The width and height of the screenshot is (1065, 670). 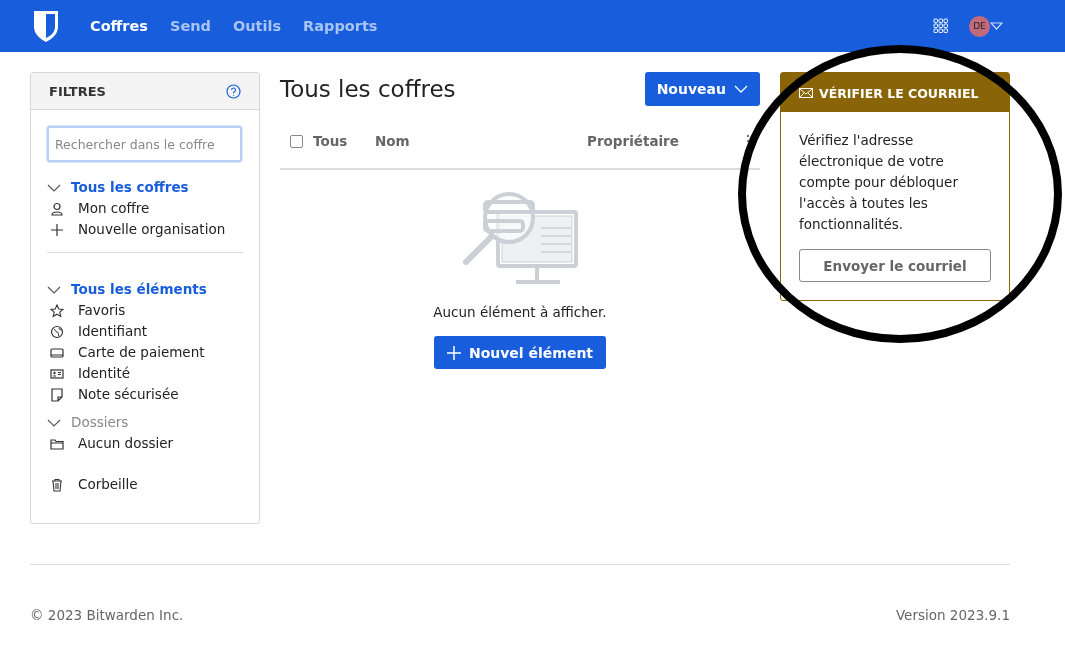 I want to click on checkbox, so click(x=296, y=141).